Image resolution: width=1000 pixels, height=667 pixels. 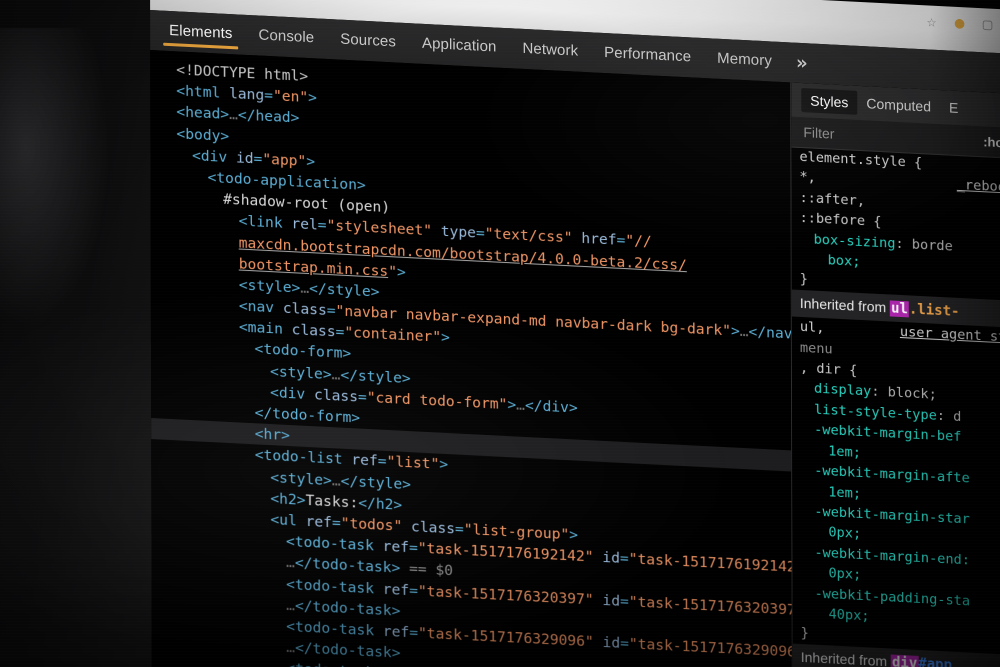 What do you see at coordinates (286, 37) in the screenshot?
I see `devtools-tab-console: Console` at bounding box center [286, 37].